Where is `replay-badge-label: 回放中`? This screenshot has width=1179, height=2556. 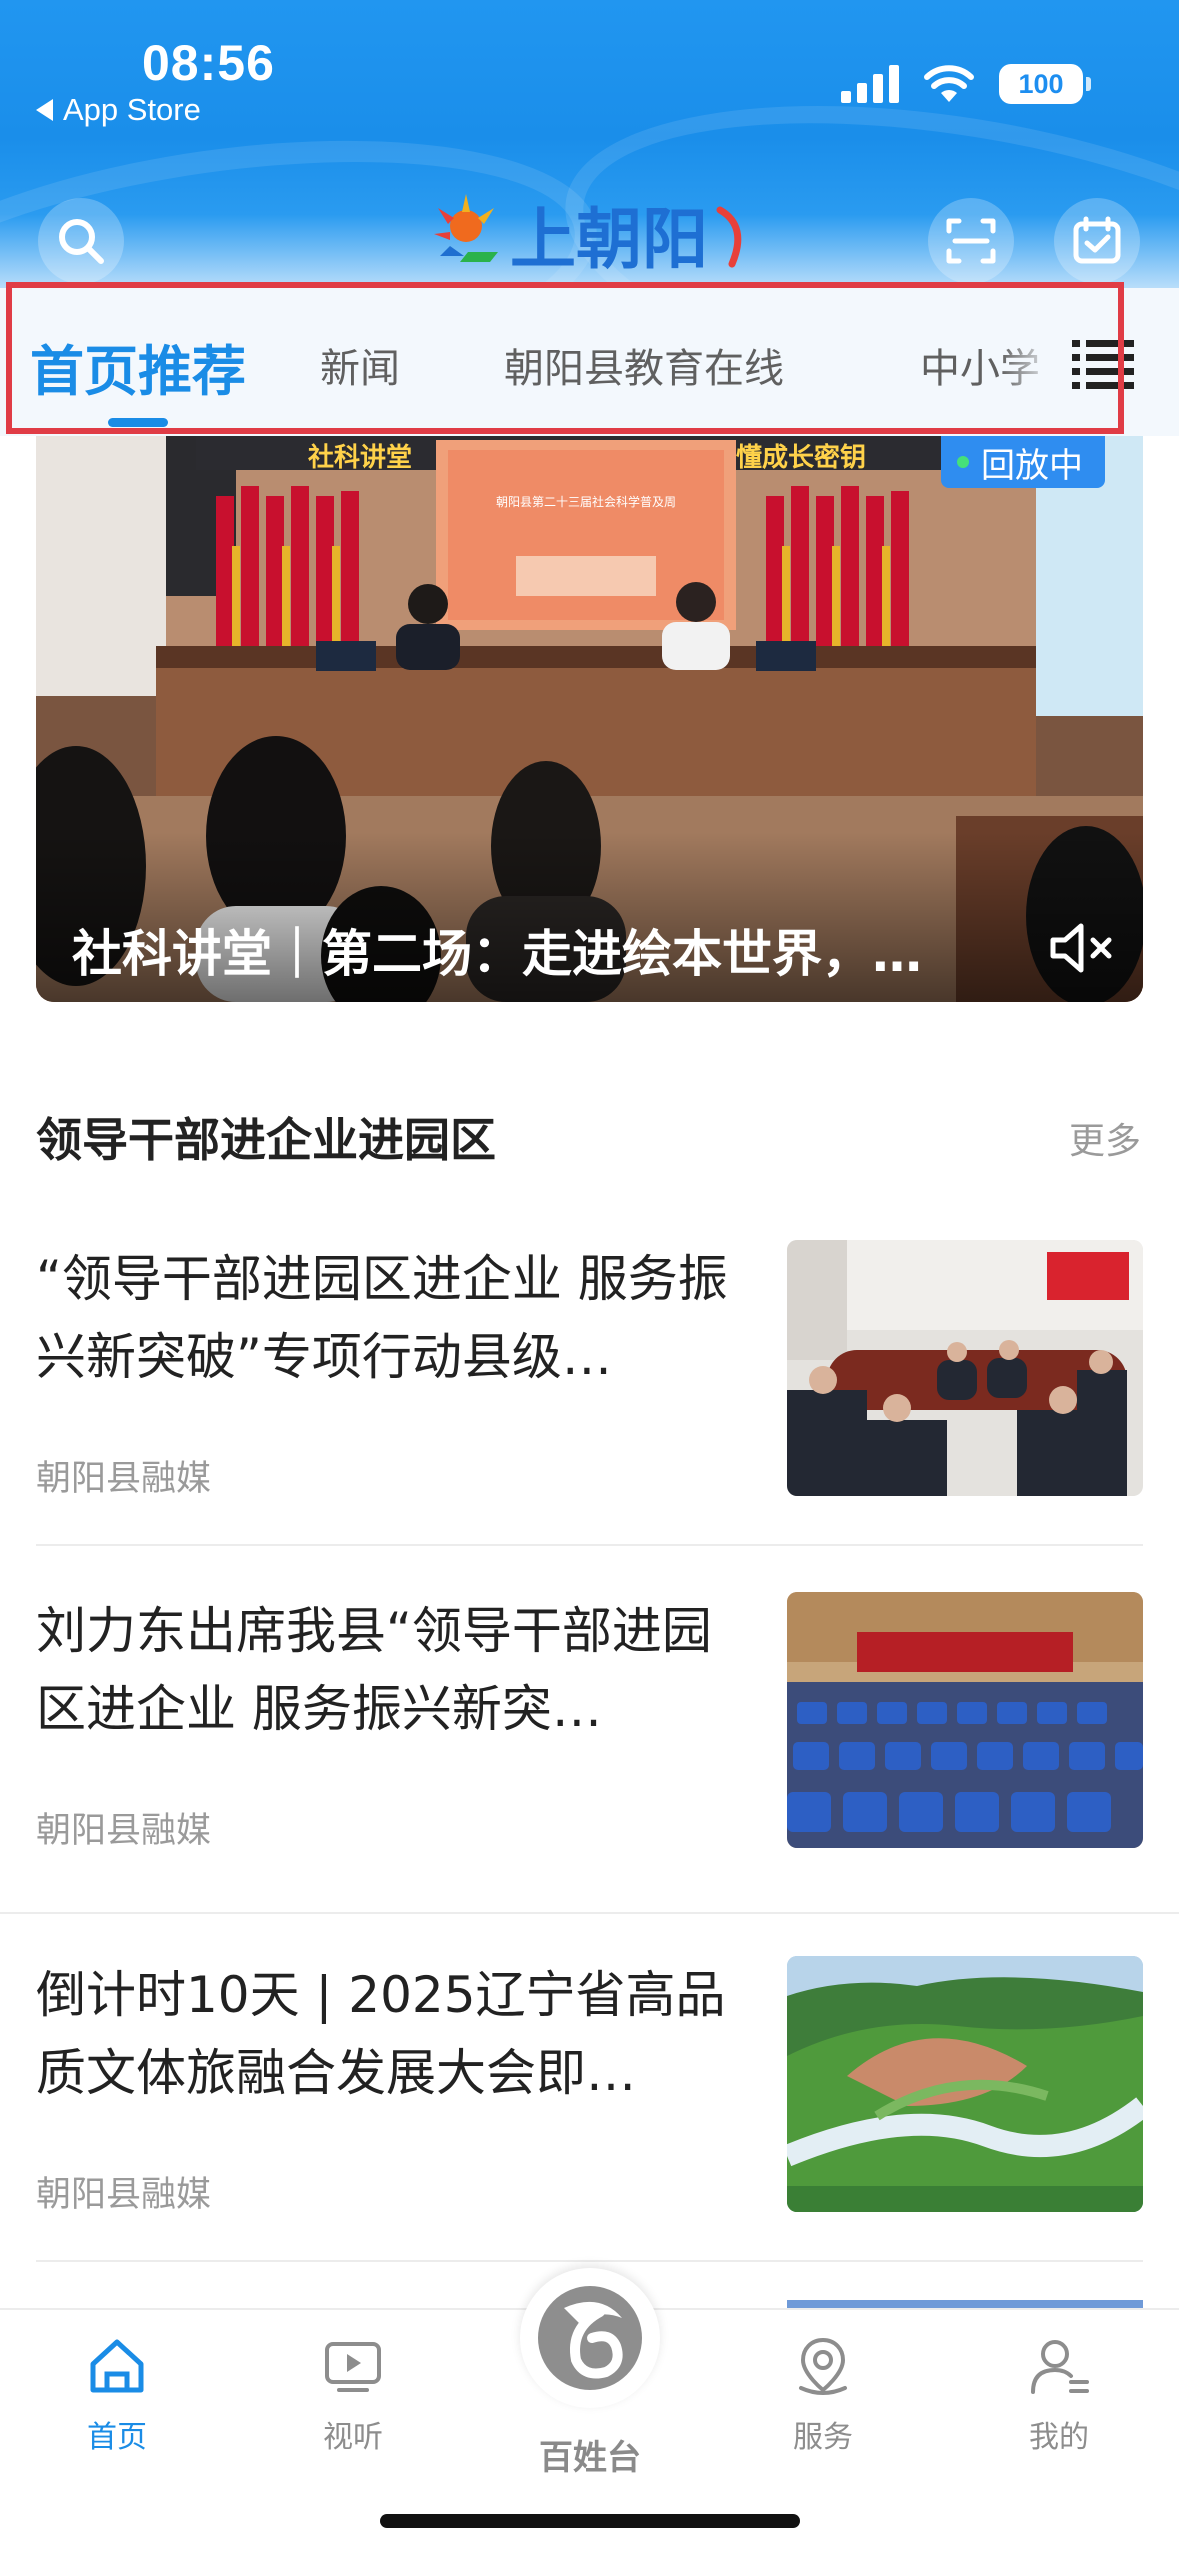 replay-badge-label: 回放中 is located at coordinates (1032, 465).